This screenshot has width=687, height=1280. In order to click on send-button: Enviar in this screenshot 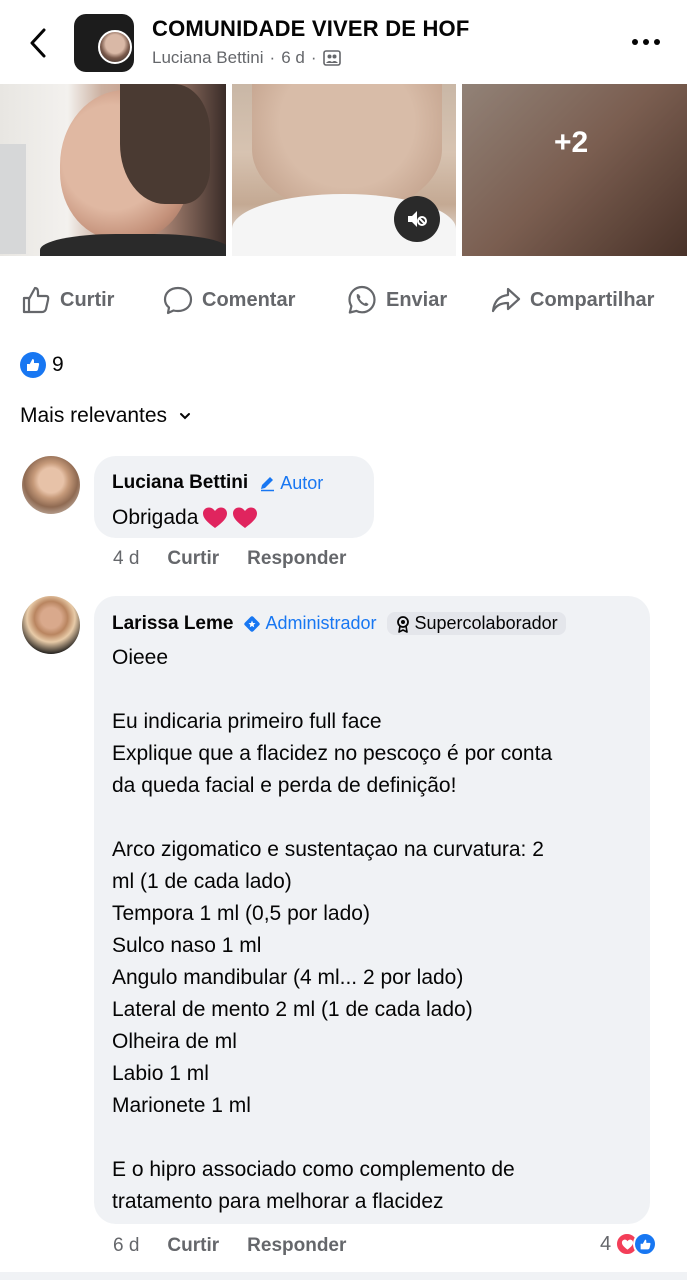, I will do `click(396, 300)`.